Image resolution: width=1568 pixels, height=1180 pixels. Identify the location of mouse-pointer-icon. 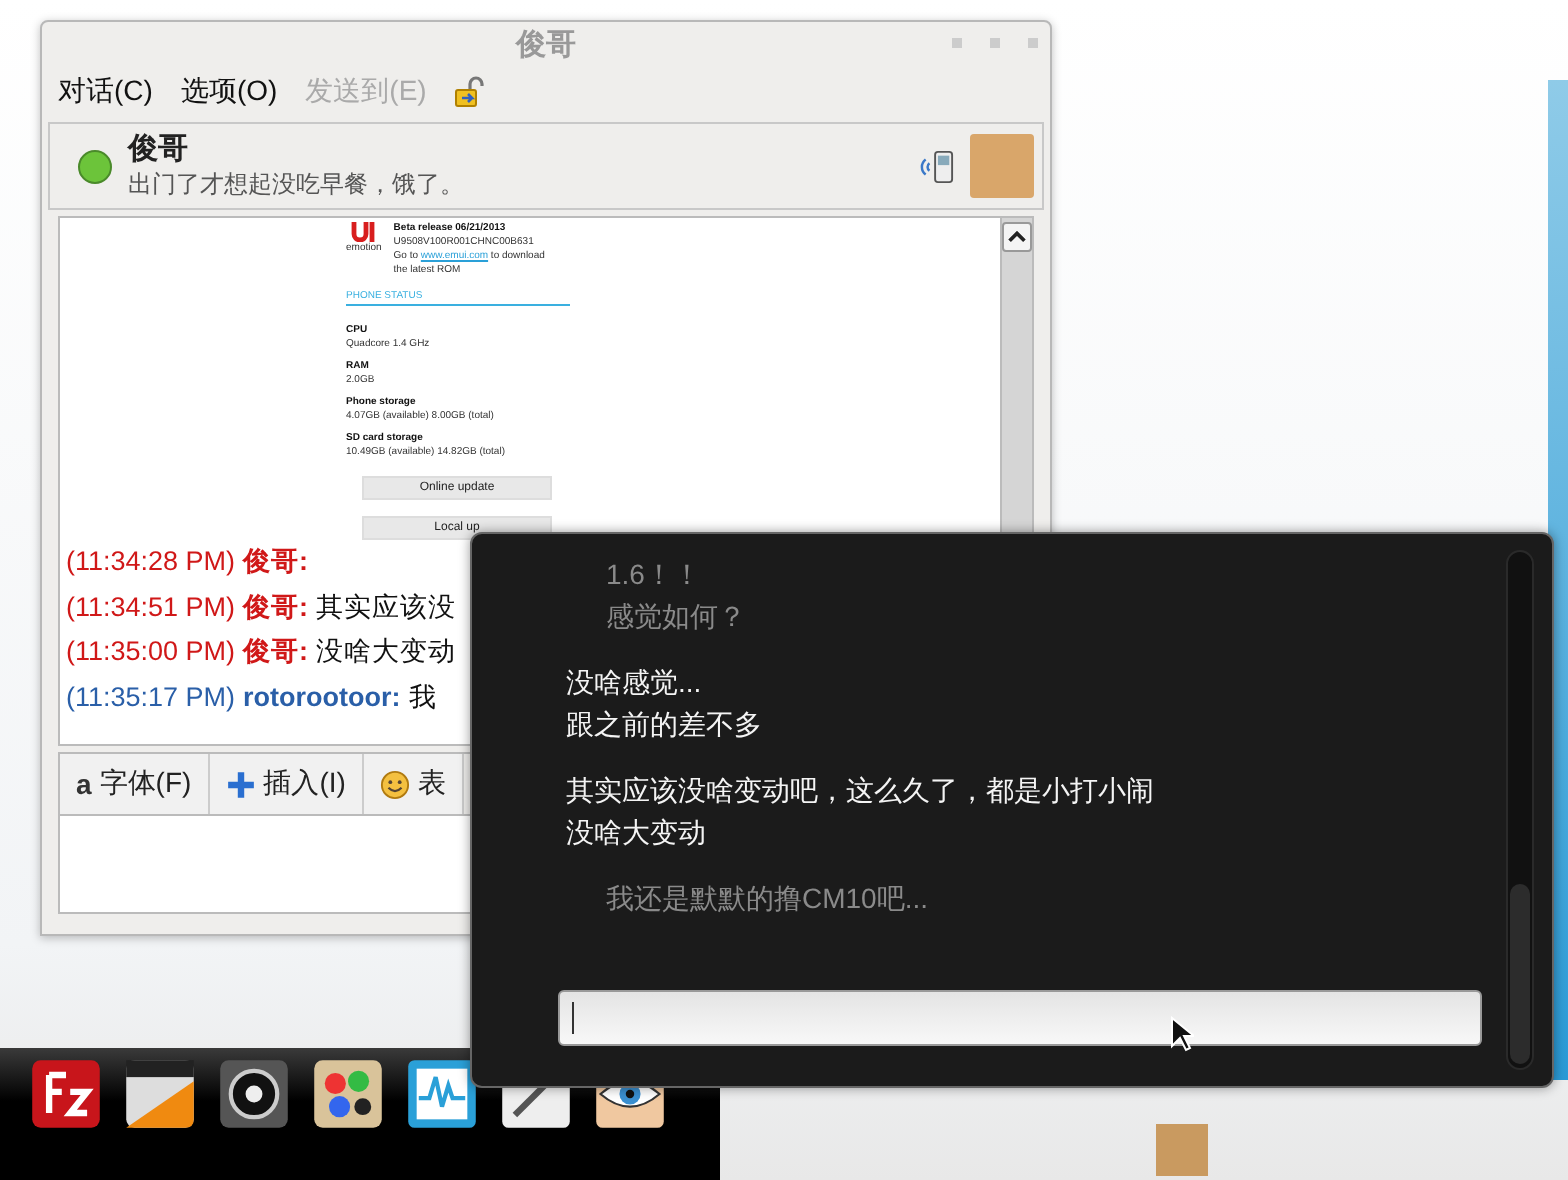
(1182, 1034).